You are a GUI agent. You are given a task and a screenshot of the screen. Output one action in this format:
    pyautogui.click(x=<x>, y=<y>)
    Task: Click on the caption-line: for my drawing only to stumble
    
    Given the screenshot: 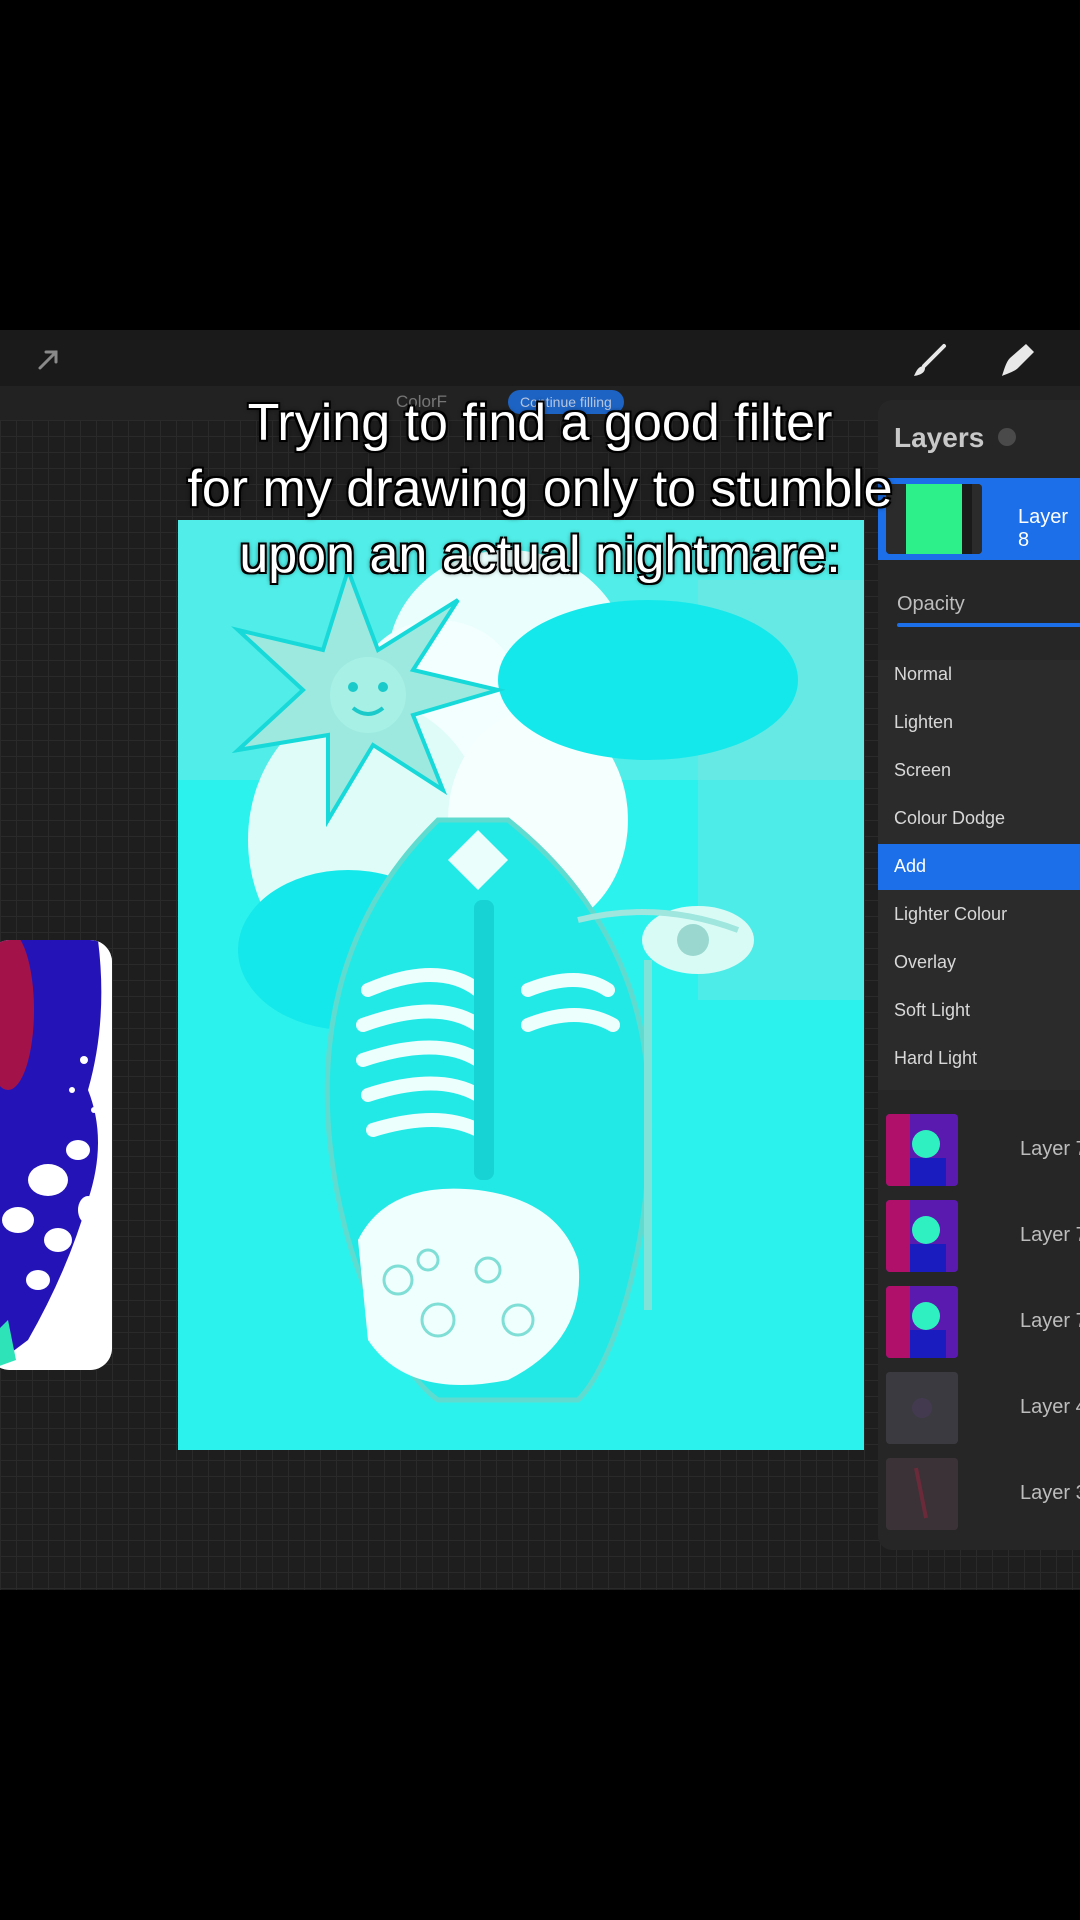 What is the action you would take?
    pyautogui.click(x=540, y=489)
    